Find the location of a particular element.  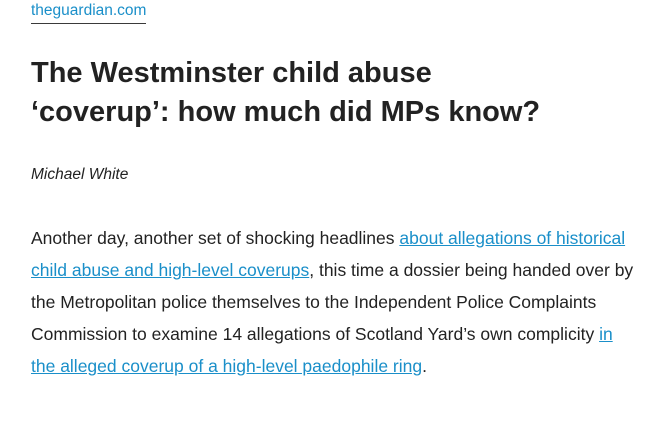

author-byline: Michael White is located at coordinates (80, 174).